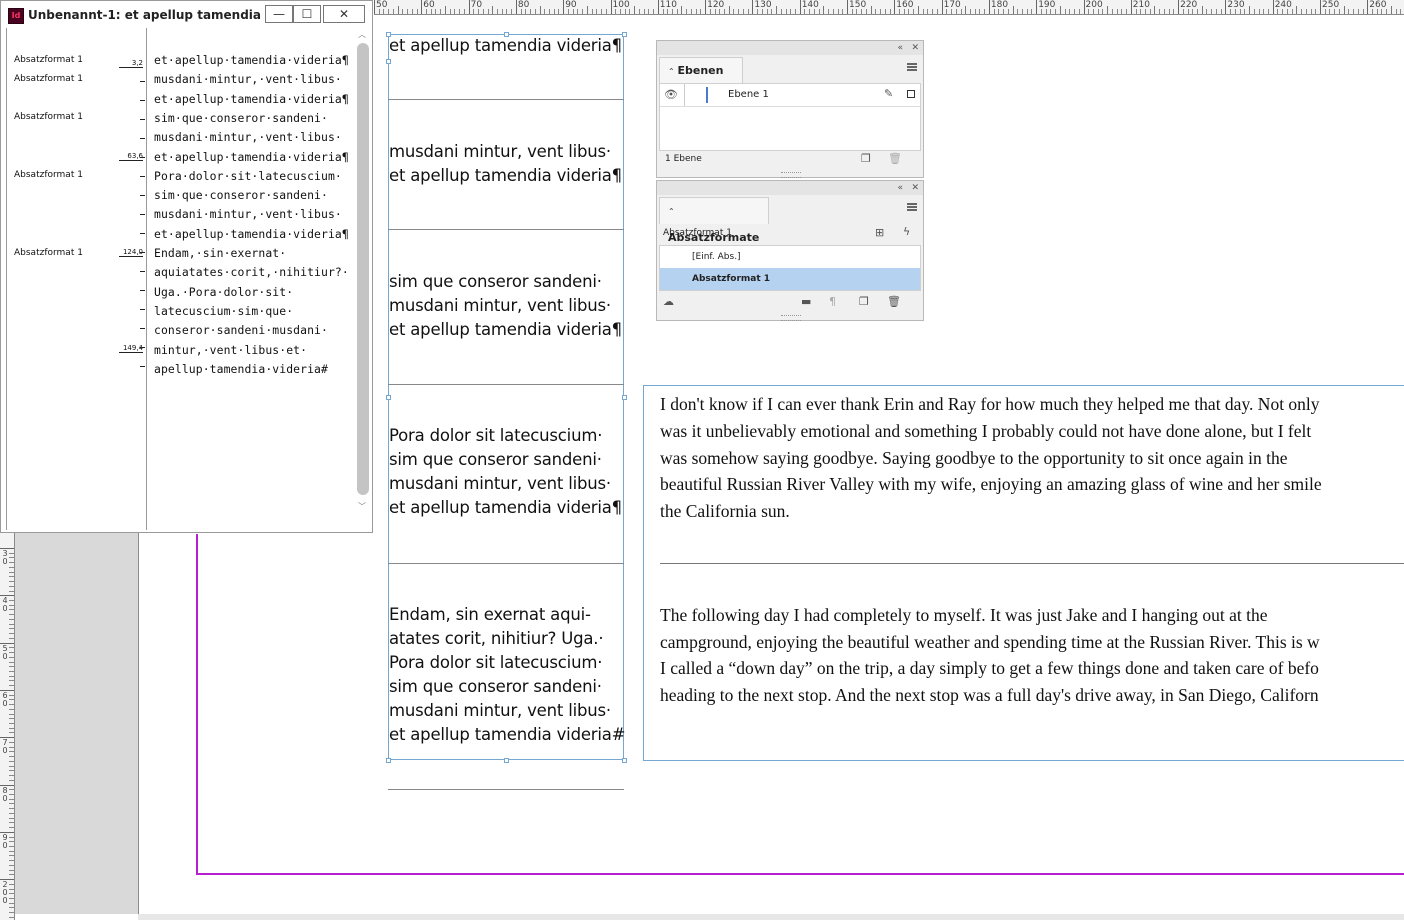  I want to click on paragraph-rule, so click(506, 563).